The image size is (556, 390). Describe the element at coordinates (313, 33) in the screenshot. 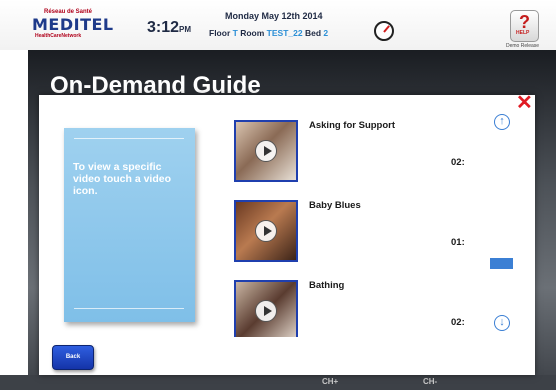

I see `bed-label: Bed` at that location.